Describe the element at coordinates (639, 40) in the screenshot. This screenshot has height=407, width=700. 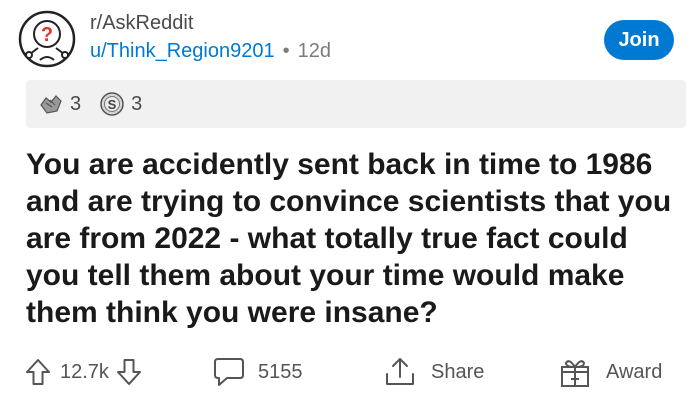
I see `join-button: Join` at that location.